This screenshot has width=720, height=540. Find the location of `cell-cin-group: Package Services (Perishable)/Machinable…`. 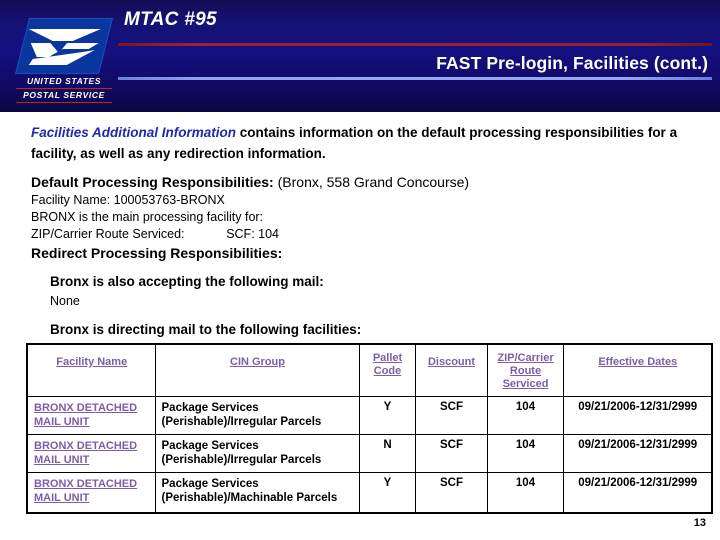

cell-cin-group: Package Services (Perishable)/Machinable… is located at coordinates (257, 492).